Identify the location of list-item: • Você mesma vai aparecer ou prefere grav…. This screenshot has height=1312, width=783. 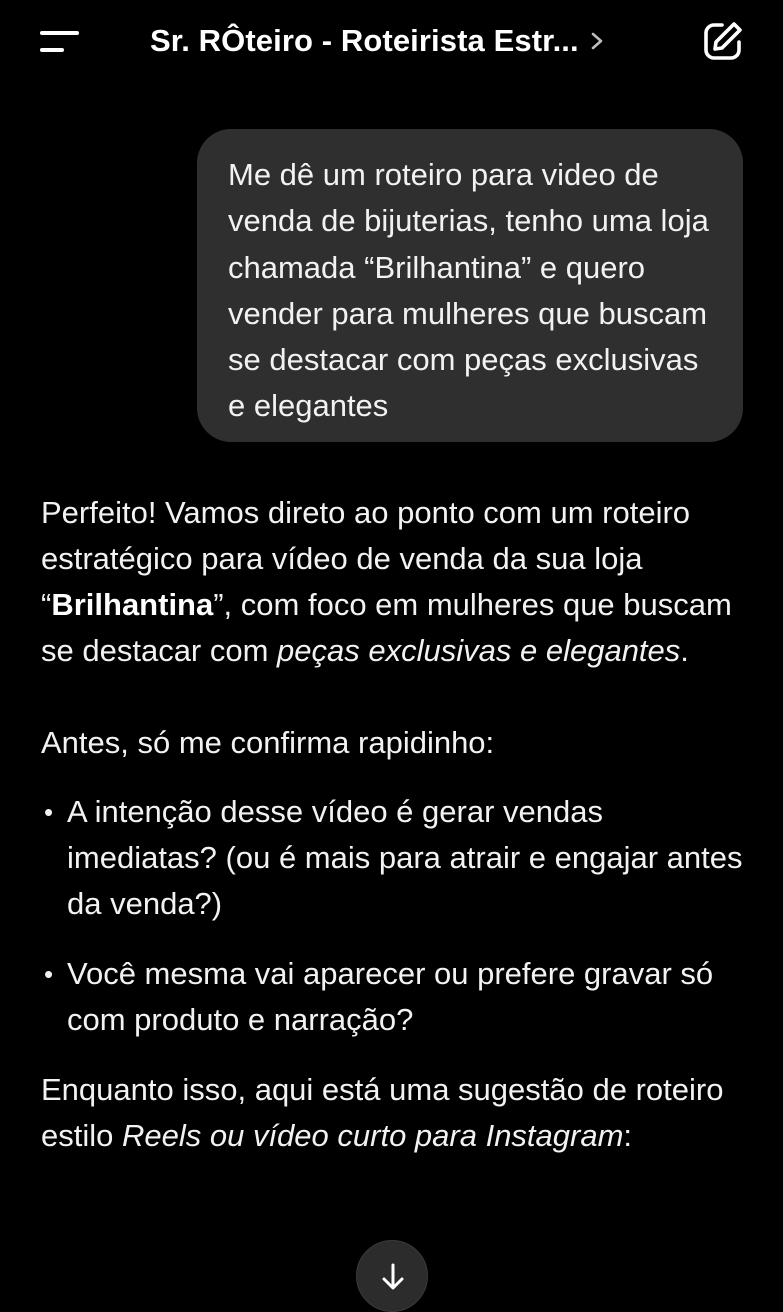
(396, 997).